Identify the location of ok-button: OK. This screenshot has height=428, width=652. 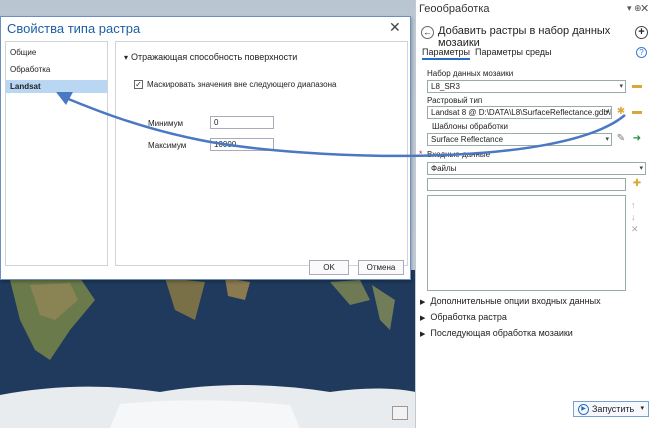
(329, 267).